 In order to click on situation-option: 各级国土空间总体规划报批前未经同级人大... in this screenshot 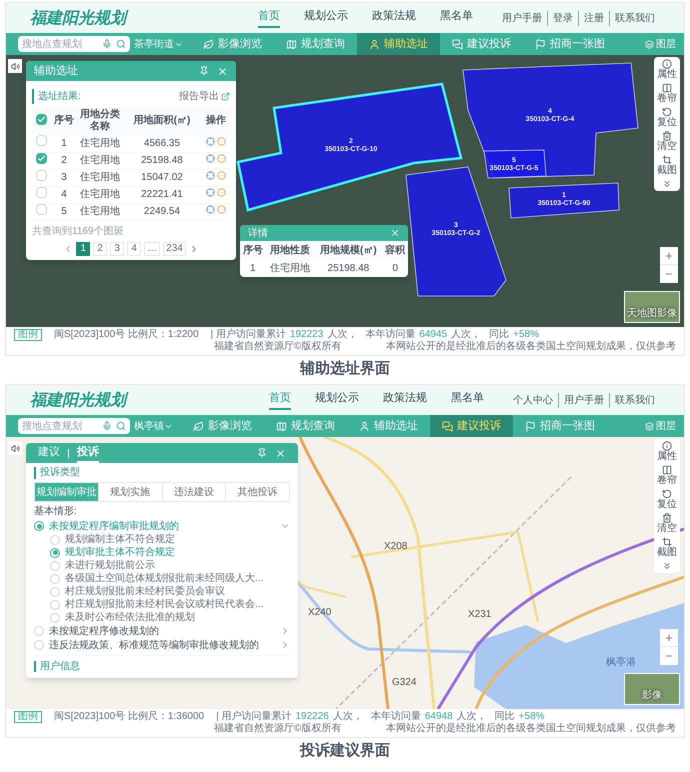, I will do `click(162, 578)`.